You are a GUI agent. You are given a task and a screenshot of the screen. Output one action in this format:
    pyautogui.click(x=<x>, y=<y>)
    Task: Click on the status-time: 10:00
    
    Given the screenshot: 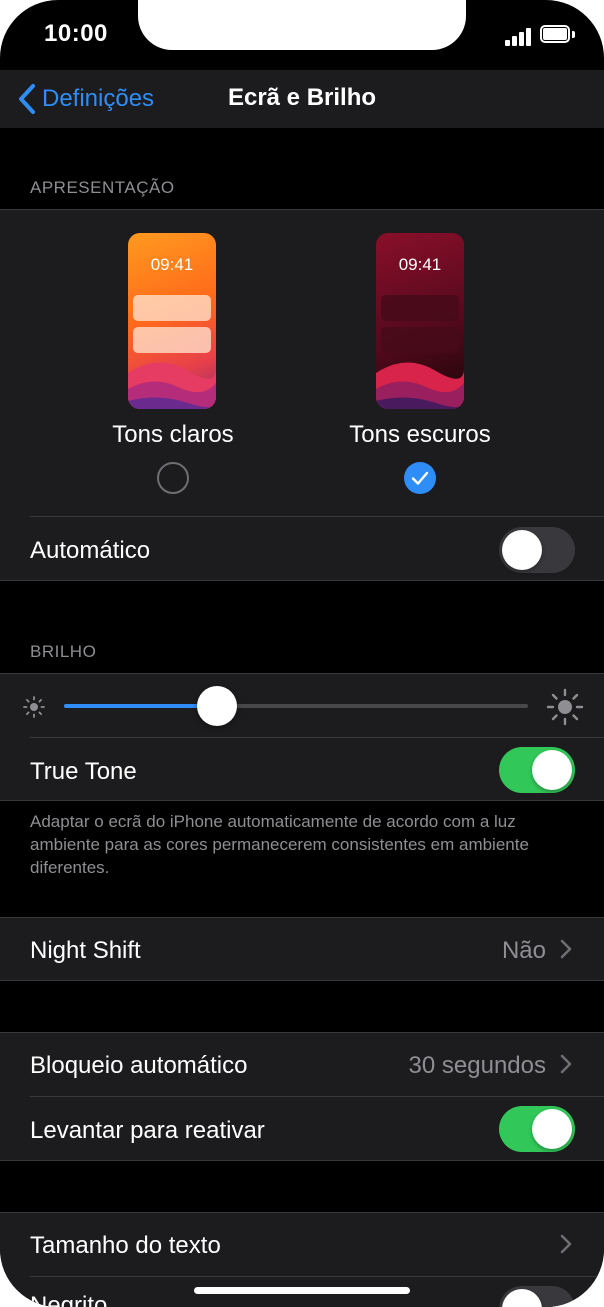 What is the action you would take?
    pyautogui.click(x=76, y=33)
    